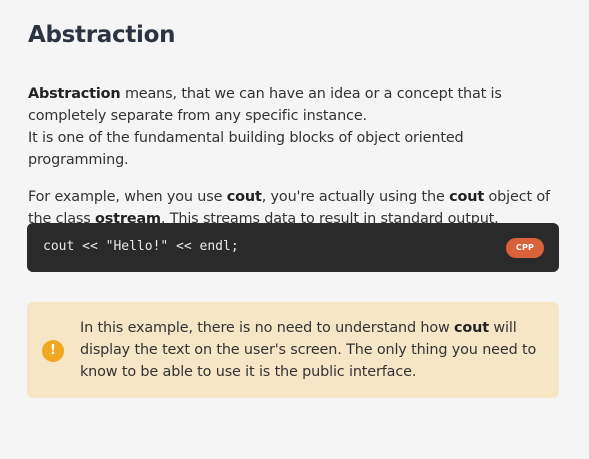  I want to click on example-text-2: , you're actually using the, so click(355, 197).